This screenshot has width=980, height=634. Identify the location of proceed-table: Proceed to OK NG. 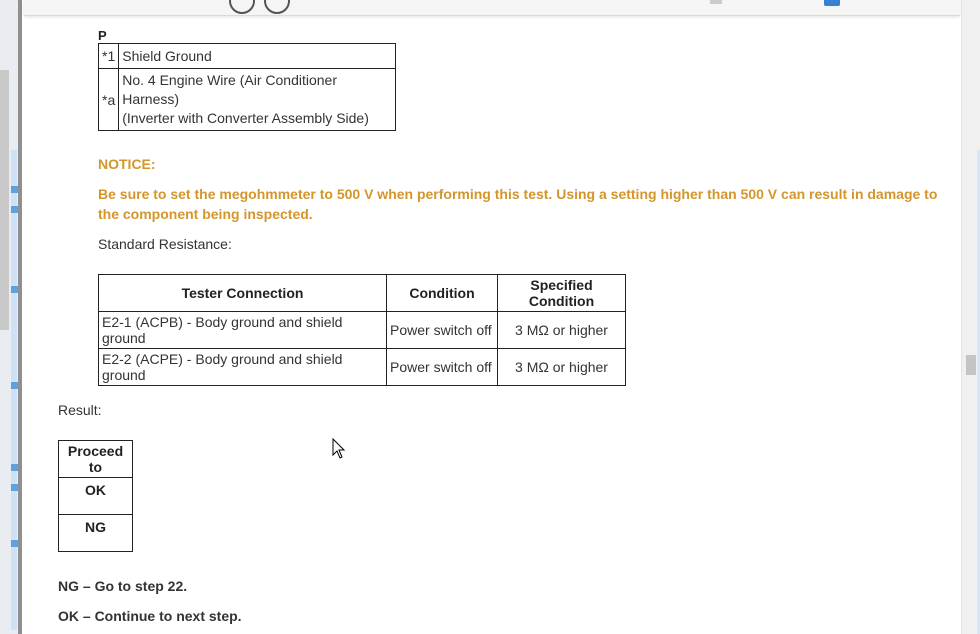
(95, 496).